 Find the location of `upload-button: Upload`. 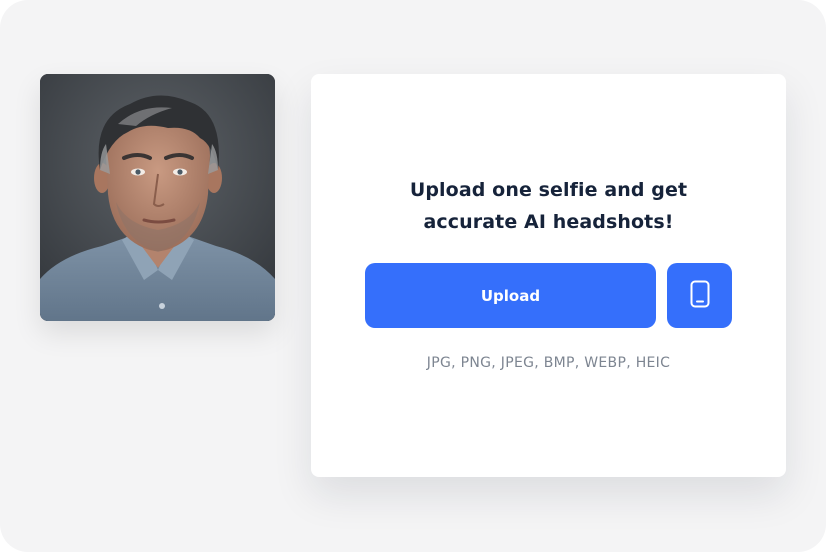

upload-button: Upload is located at coordinates (510, 295).